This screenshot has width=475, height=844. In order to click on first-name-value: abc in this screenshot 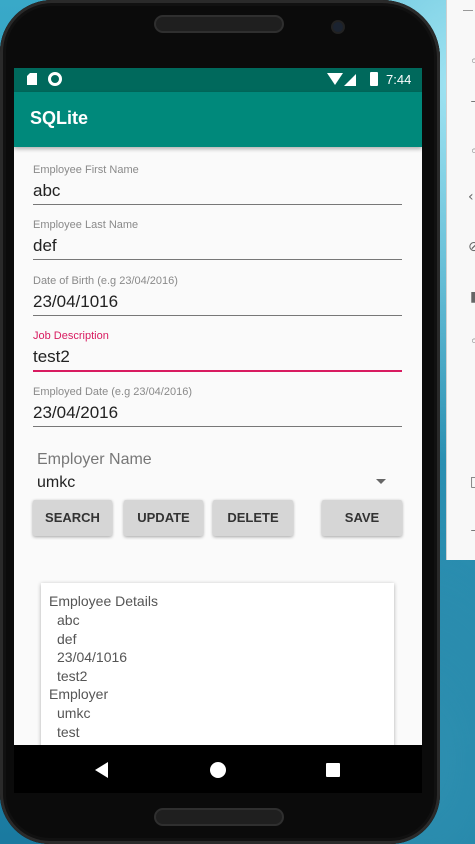, I will do `click(46, 191)`.